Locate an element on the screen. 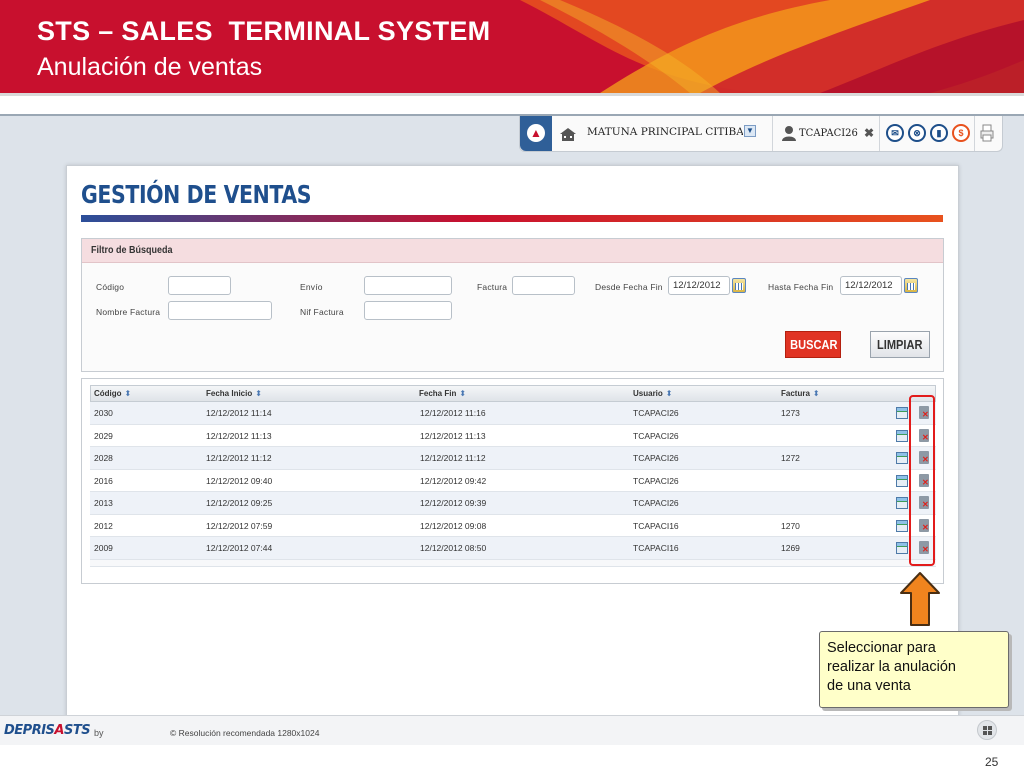 Image resolution: width=1024 pixels, height=783 pixels. hasta-fecha-input: 12/12/2012 is located at coordinates (871, 285).